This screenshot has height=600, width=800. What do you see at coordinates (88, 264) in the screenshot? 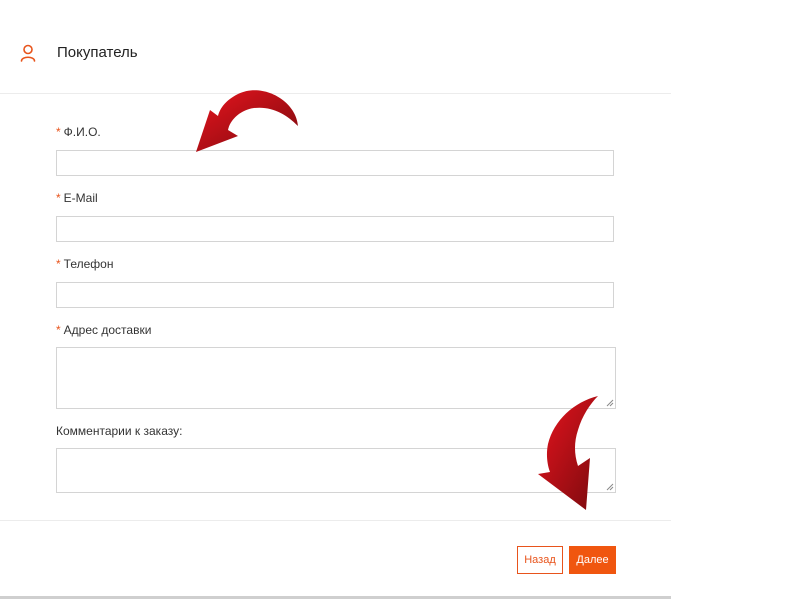
I see `phone-label-text: Телефон` at bounding box center [88, 264].